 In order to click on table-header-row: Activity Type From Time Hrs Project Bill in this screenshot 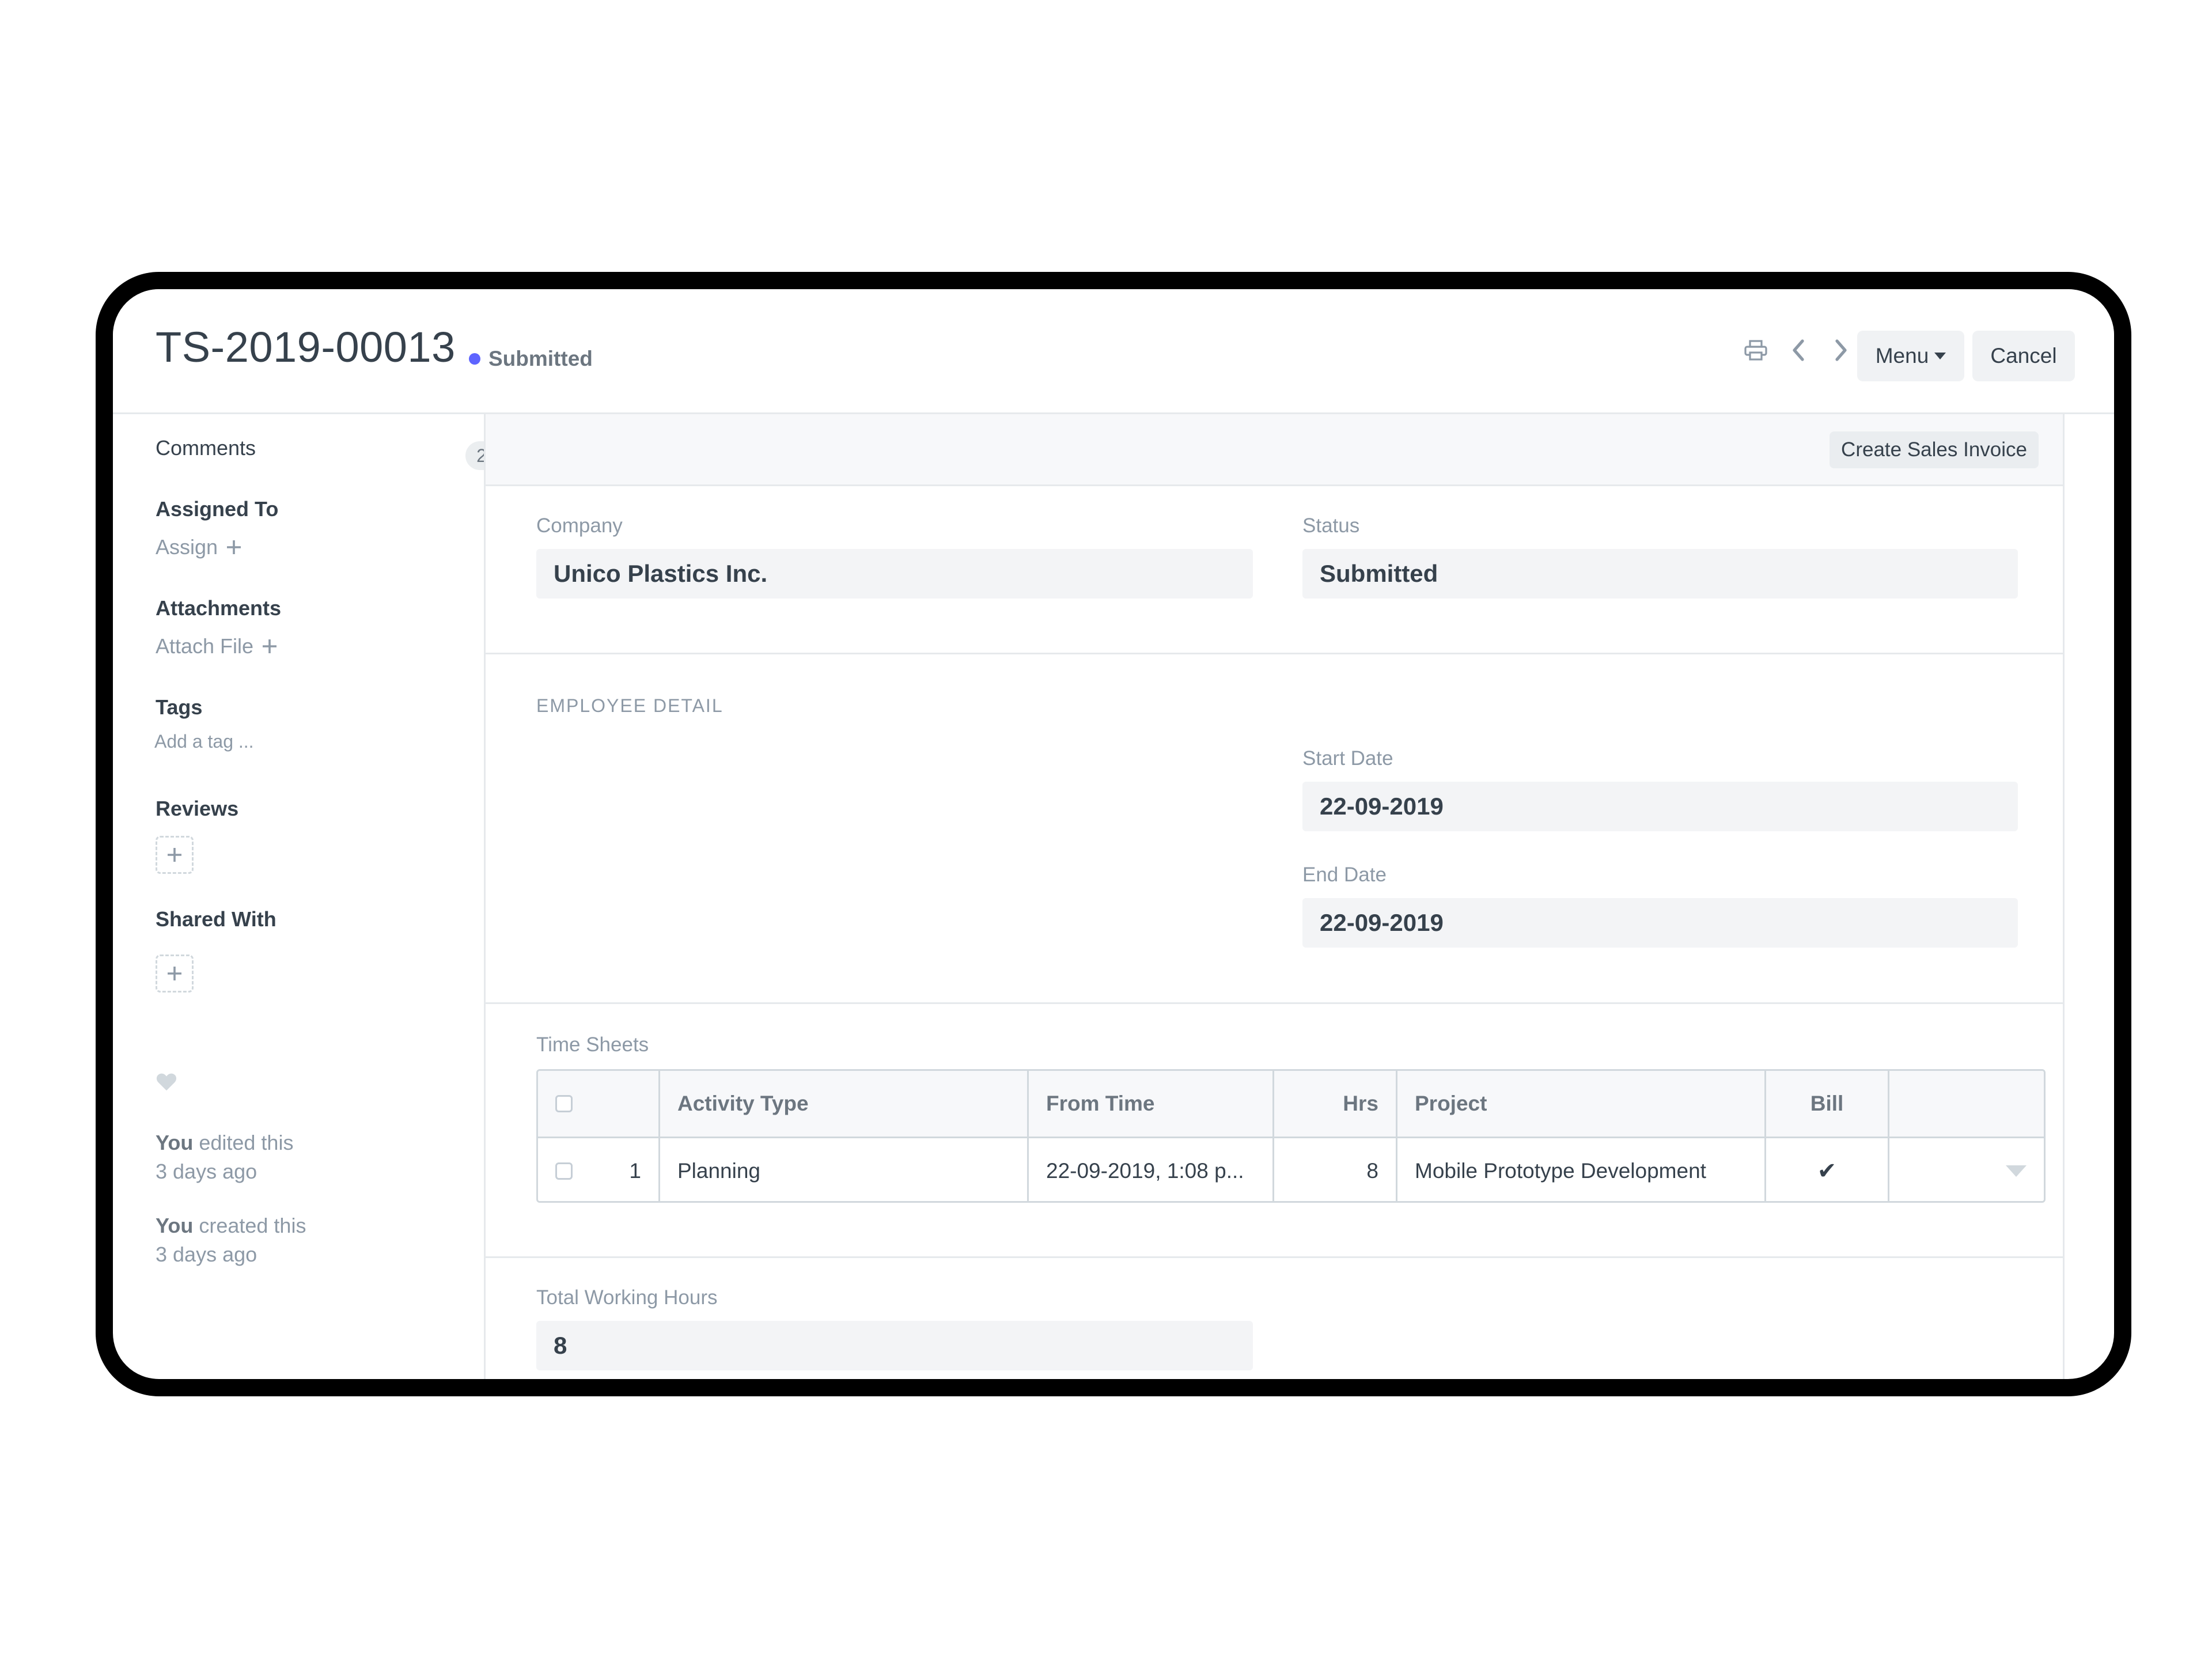, I will do `click(1291, 1104)`.